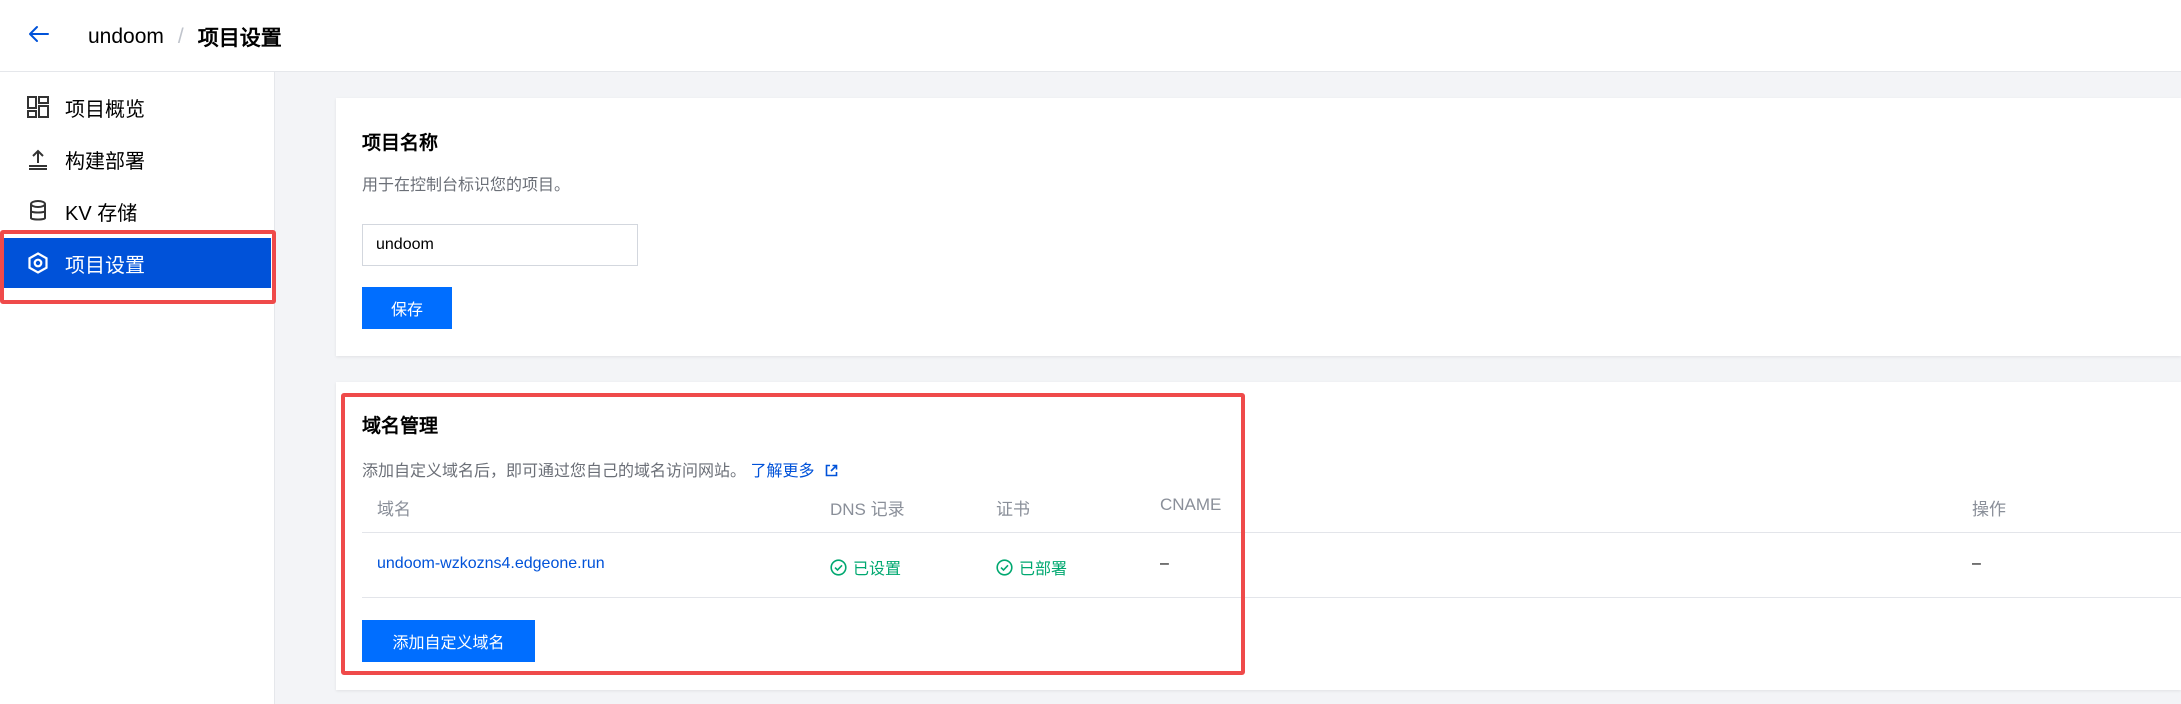 The width and height of the screenshot is (2181, 704). Describe the element at coordinates (38, 159) in the screenshot. I see `upload-icon` at that location.